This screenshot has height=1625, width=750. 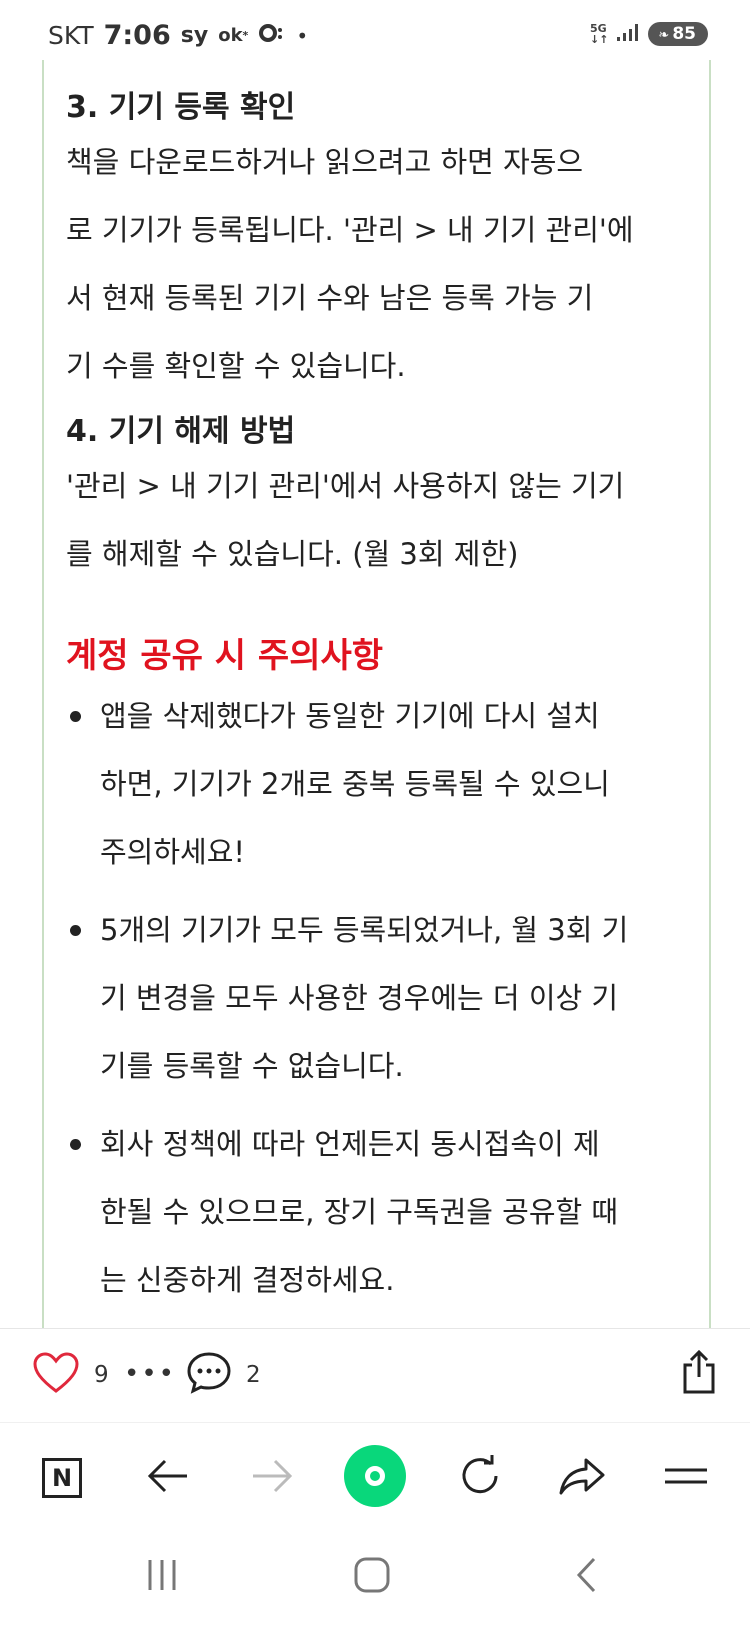 I want to click on recent-apps-button, so click(x=162, y=1577).